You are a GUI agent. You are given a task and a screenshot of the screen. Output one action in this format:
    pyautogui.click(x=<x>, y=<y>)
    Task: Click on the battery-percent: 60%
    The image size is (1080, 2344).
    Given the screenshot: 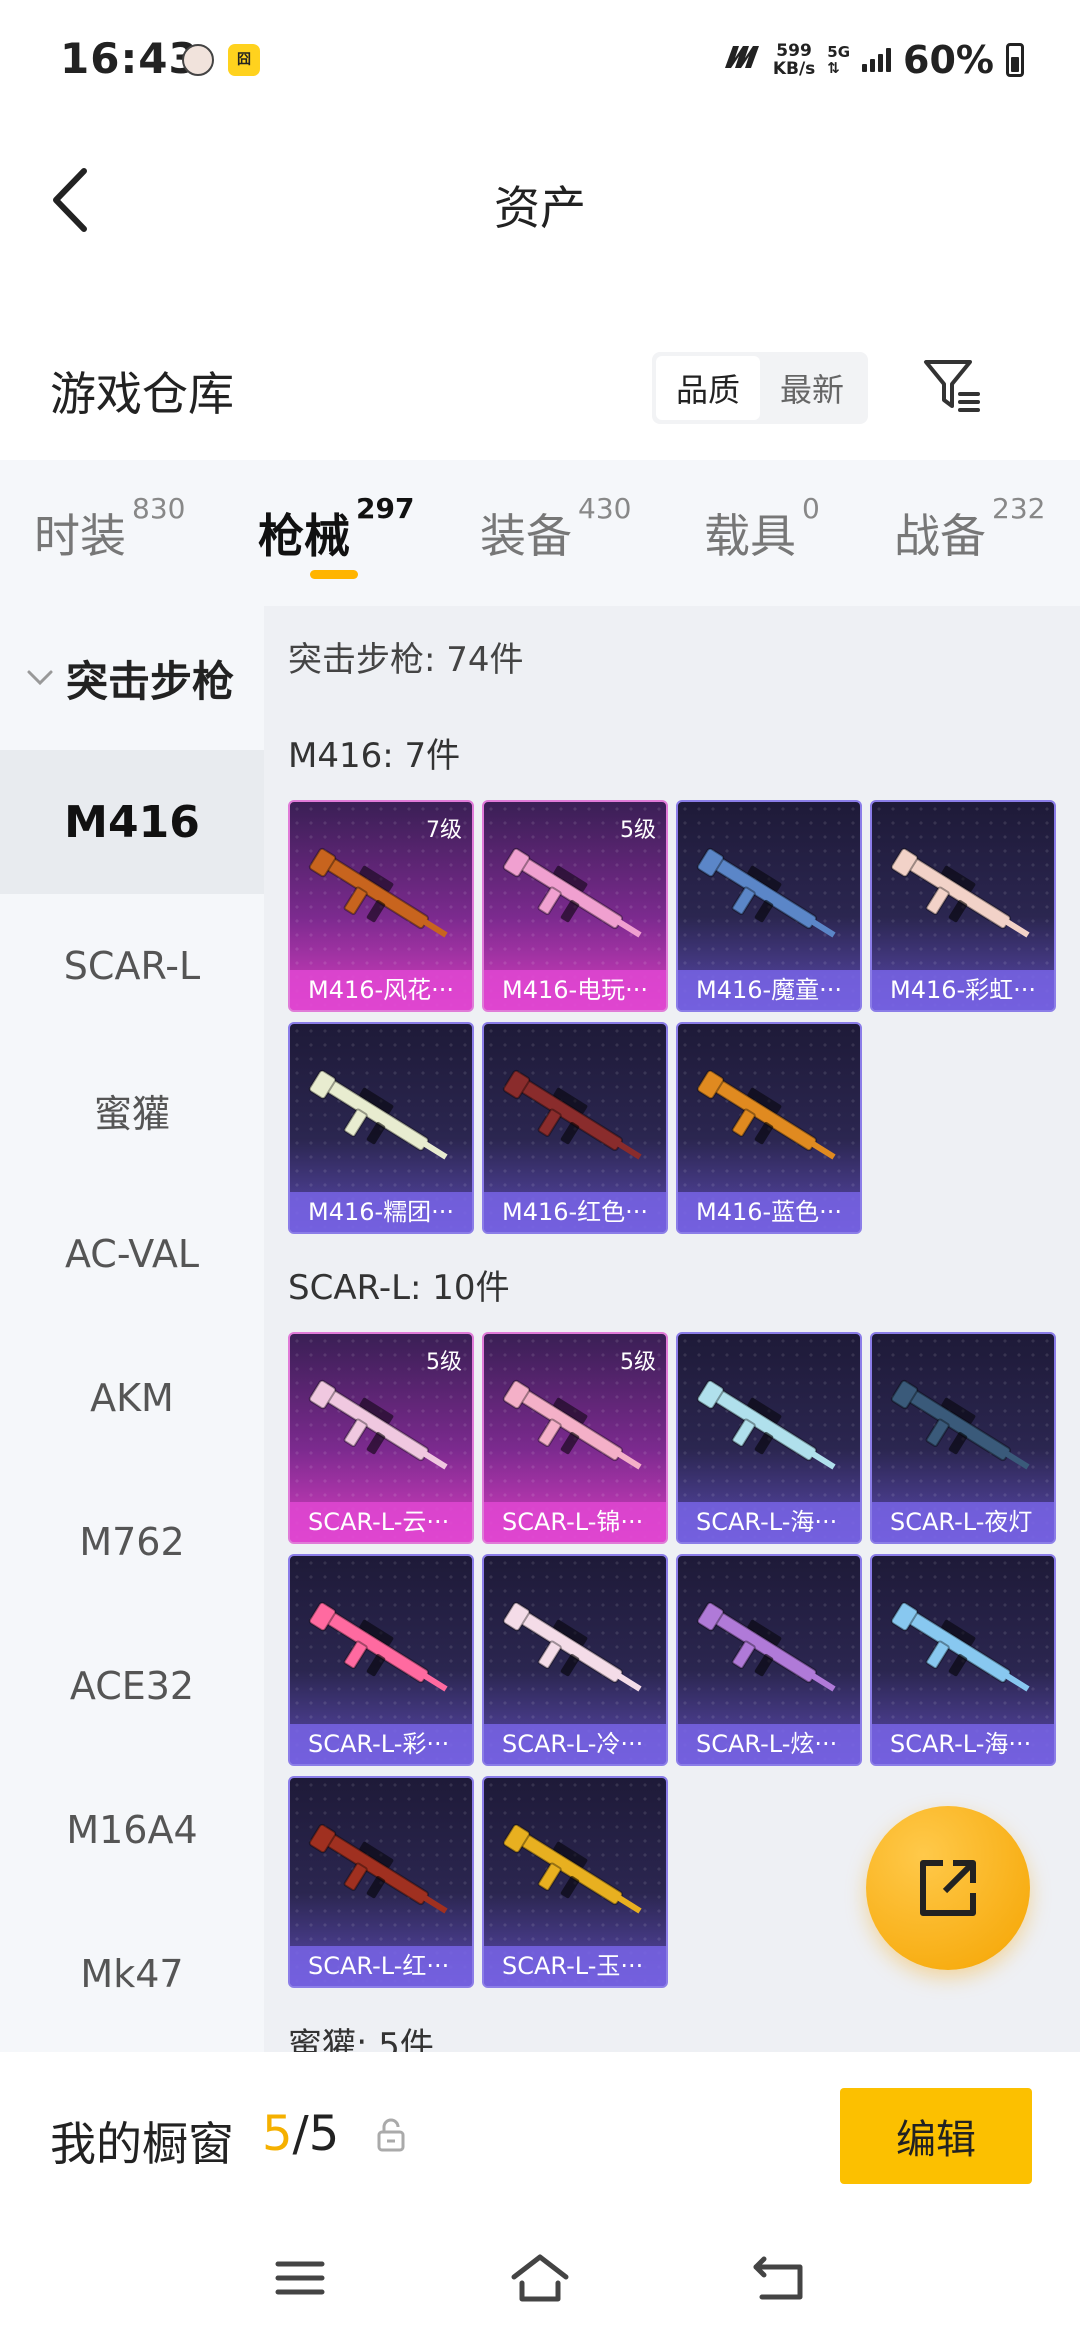 What is the action you would take?
    pyautogui.click(x=948, y=60)
    